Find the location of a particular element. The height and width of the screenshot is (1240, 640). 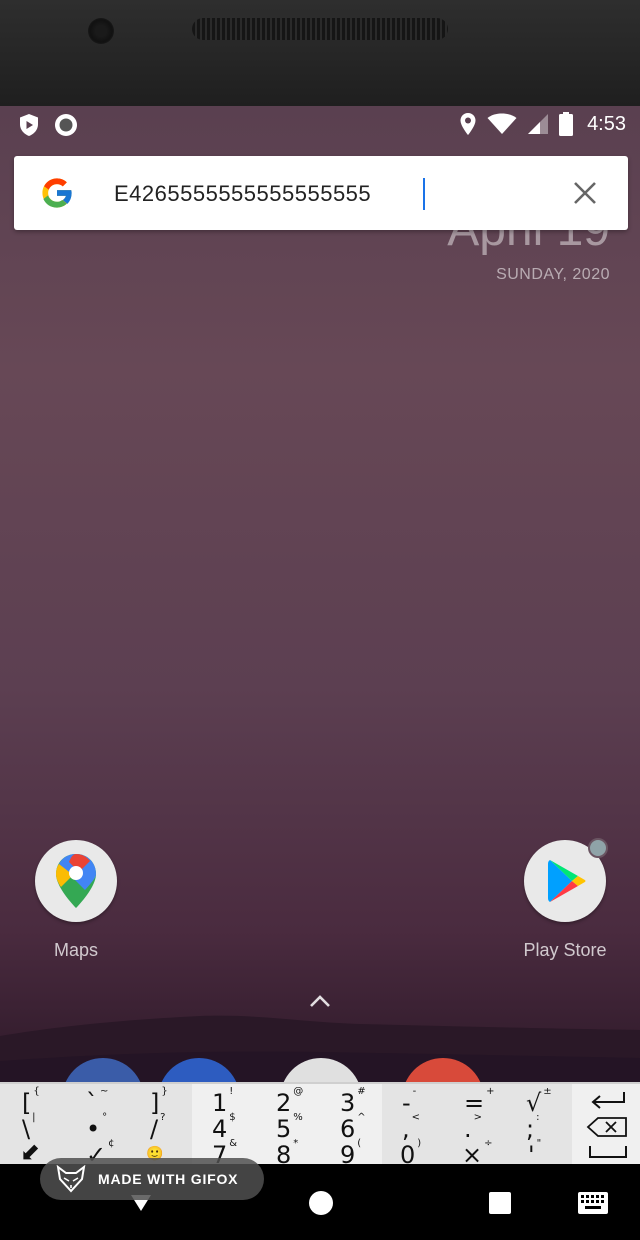

key-equals: = + is located at coordinates (479, 1100).